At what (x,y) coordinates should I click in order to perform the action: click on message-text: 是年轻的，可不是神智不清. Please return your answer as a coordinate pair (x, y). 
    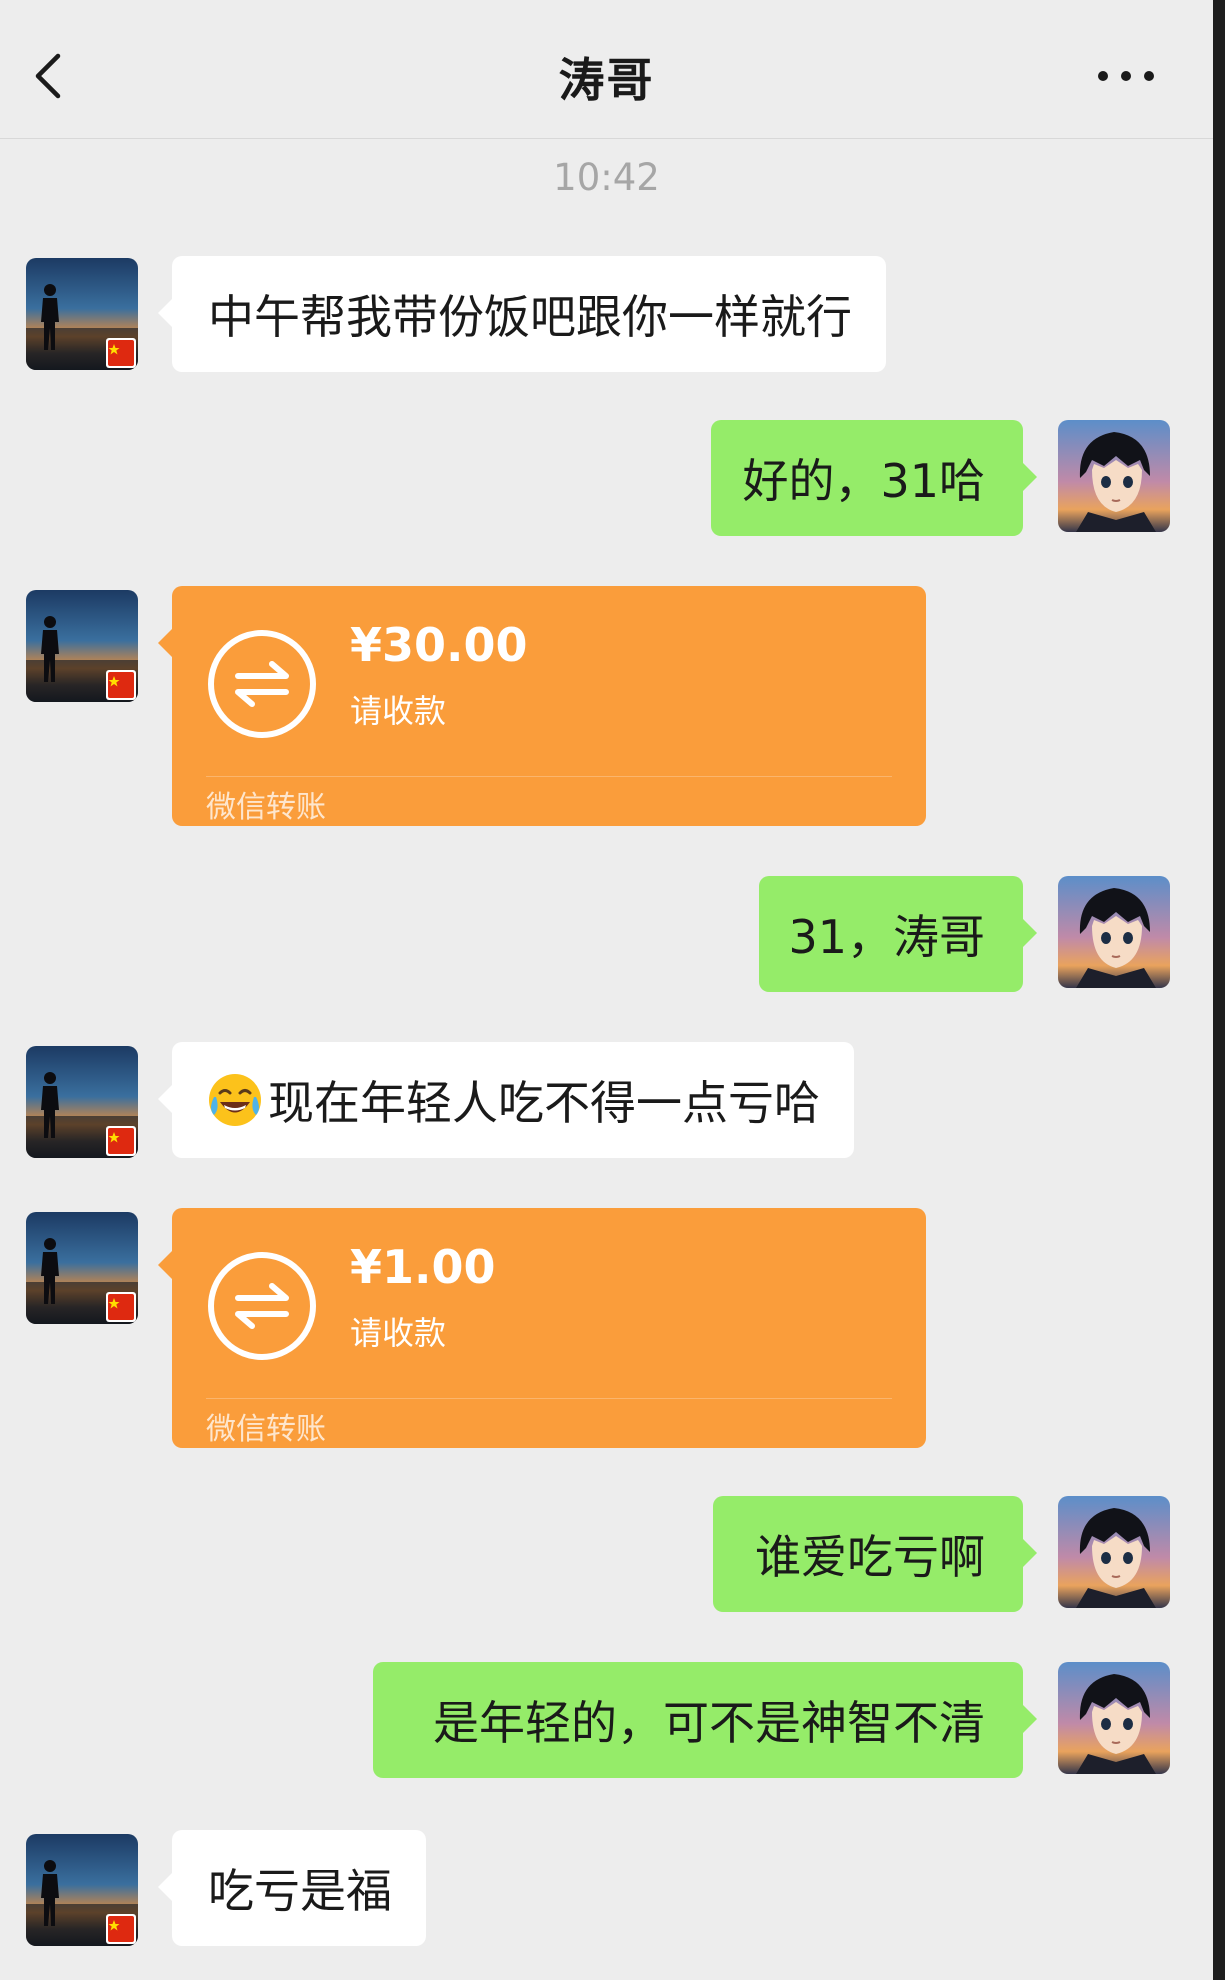
    Looking at the image, I should click on (709, 1723).